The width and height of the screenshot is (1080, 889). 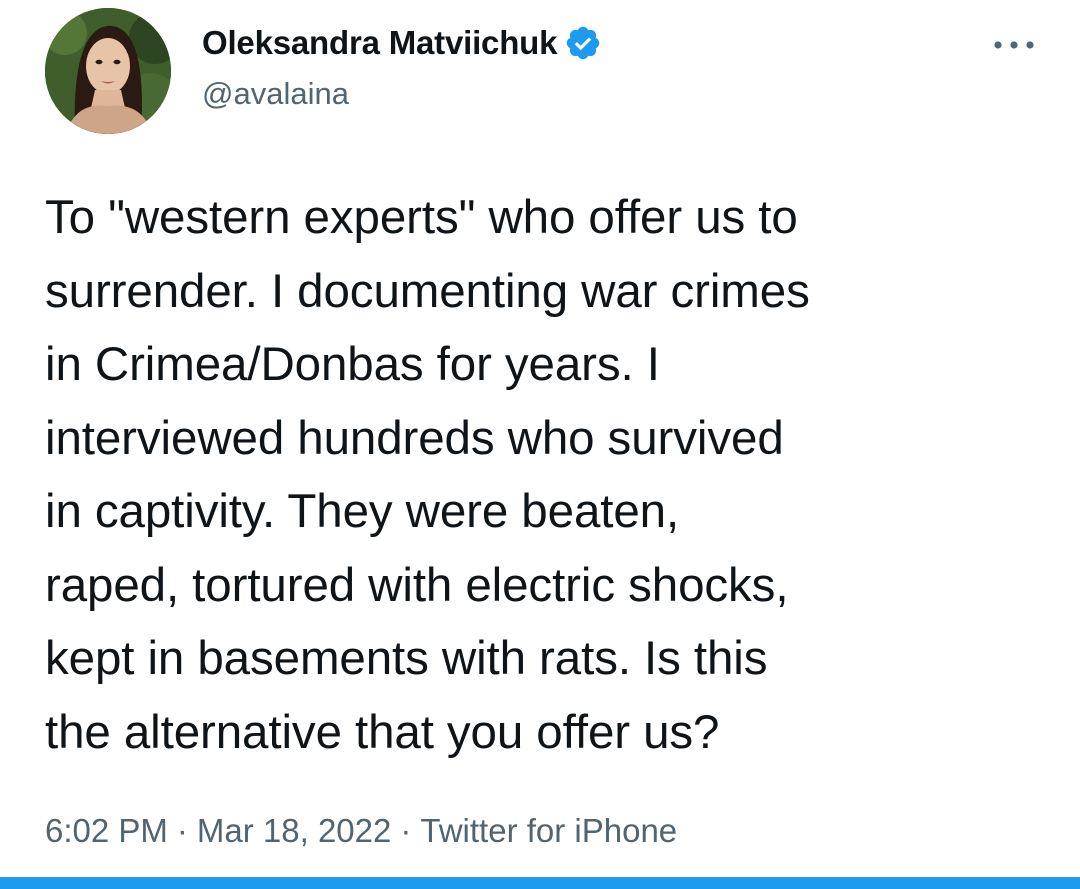 I want to click on author-handle: @avalaina, so click(x=275, y=94).